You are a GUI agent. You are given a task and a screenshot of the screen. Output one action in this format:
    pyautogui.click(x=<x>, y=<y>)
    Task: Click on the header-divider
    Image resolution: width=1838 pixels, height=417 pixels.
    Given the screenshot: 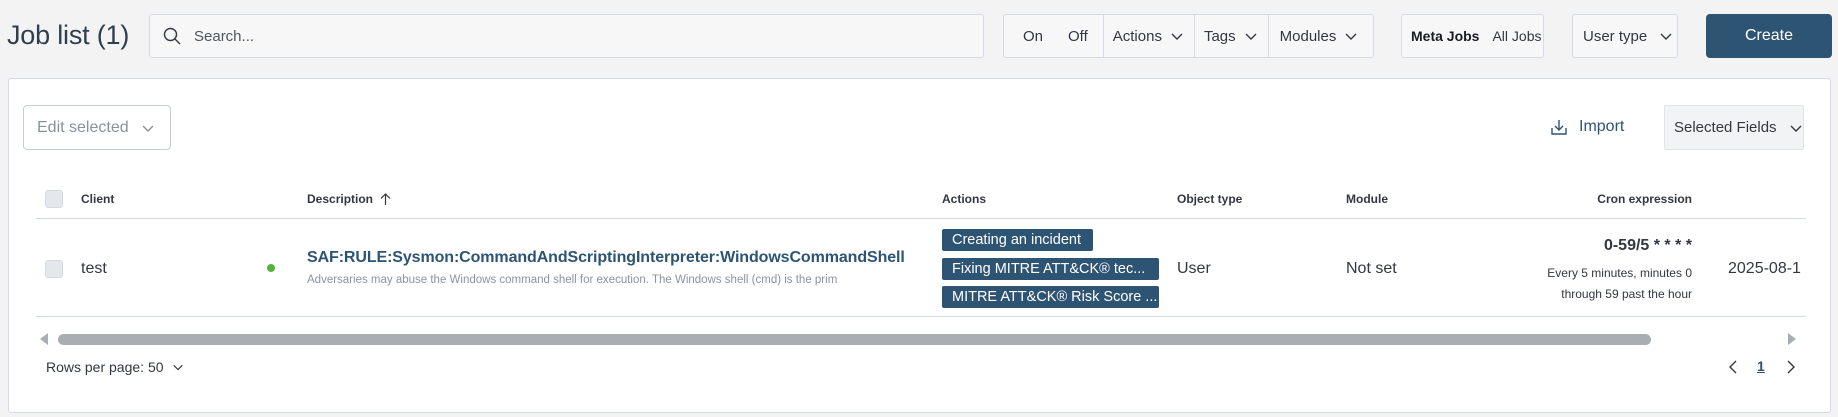 What is the action you would take?
    pyautogui.click(x=921, y=218)
    